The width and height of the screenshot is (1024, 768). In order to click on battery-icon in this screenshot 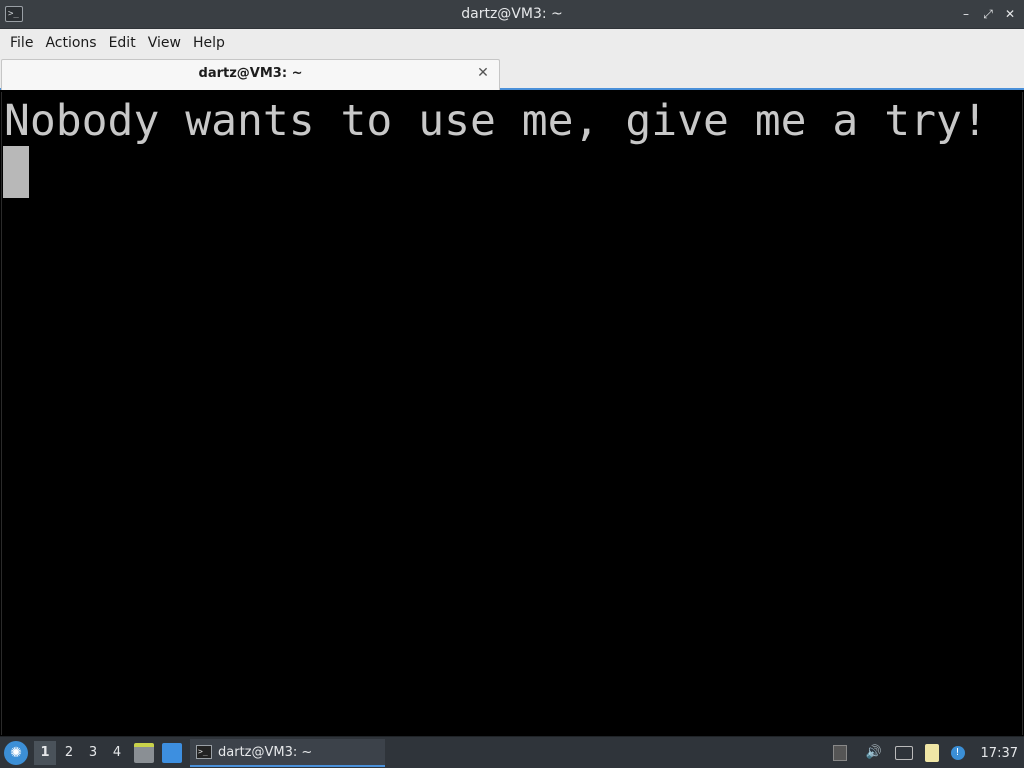, I will do `click(931, 753)`.